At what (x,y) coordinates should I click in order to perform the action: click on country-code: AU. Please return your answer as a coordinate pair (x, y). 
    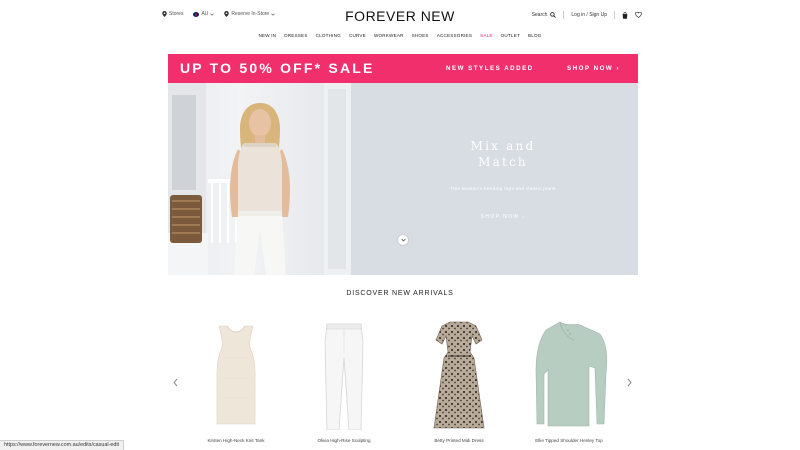
    Looking at the image, I should click on (205, 14).